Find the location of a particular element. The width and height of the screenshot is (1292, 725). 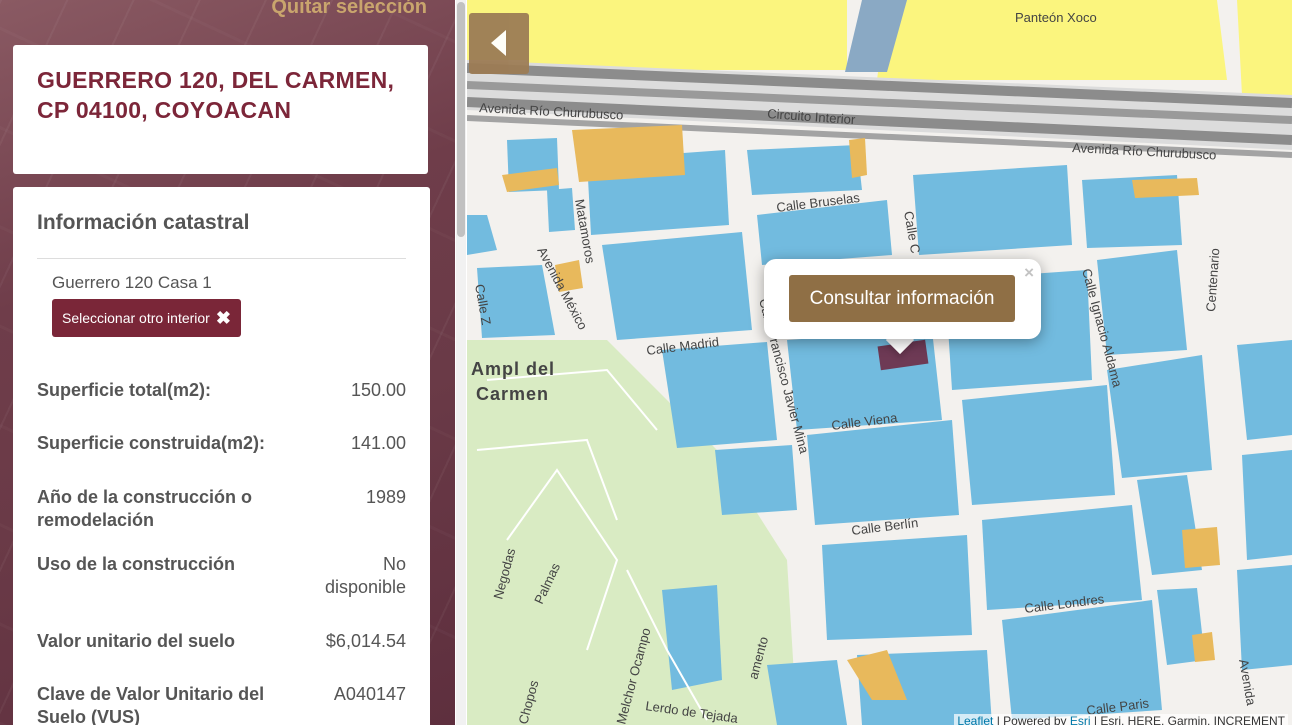

select-other-interior-button: Seleccionar otro interior ✖ is located at coordinates (146, 318).